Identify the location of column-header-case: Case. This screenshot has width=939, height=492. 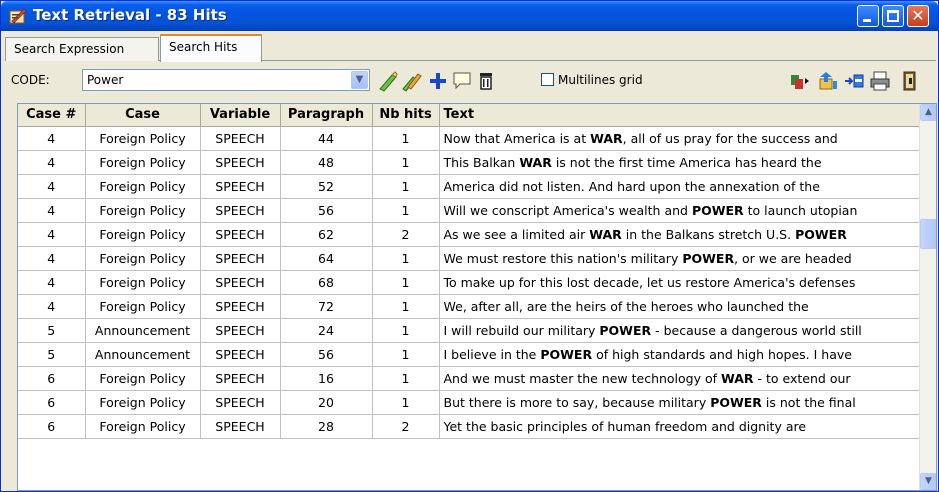
(143, 115).